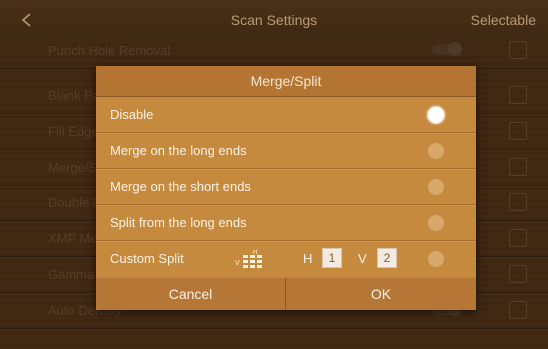 This screenshot has width=548, height=349. What do you see at coordinates (286, 151) in the screenshot?
I see `option-merge-long: Merge on the long ends` at bounding box center [286, 151].